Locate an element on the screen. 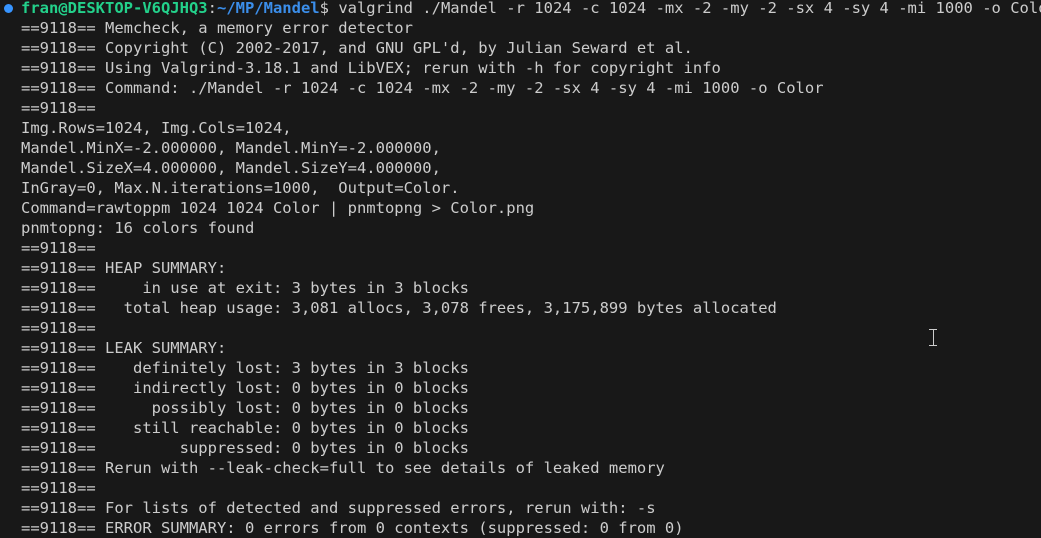 The image size is (1041, 538). output-line: ==9118== LEAK SUMMARY: is located at coordinates (124, 348).